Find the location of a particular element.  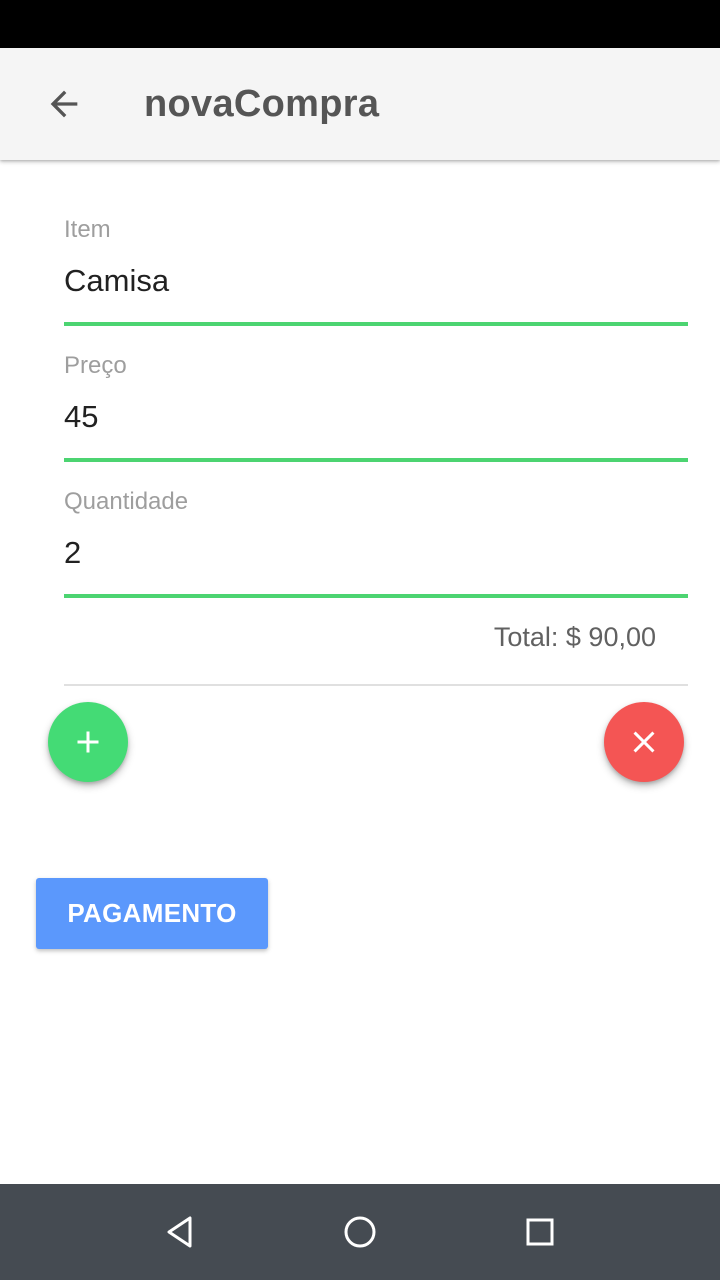

preco-input is located at coordinates (376, 417).